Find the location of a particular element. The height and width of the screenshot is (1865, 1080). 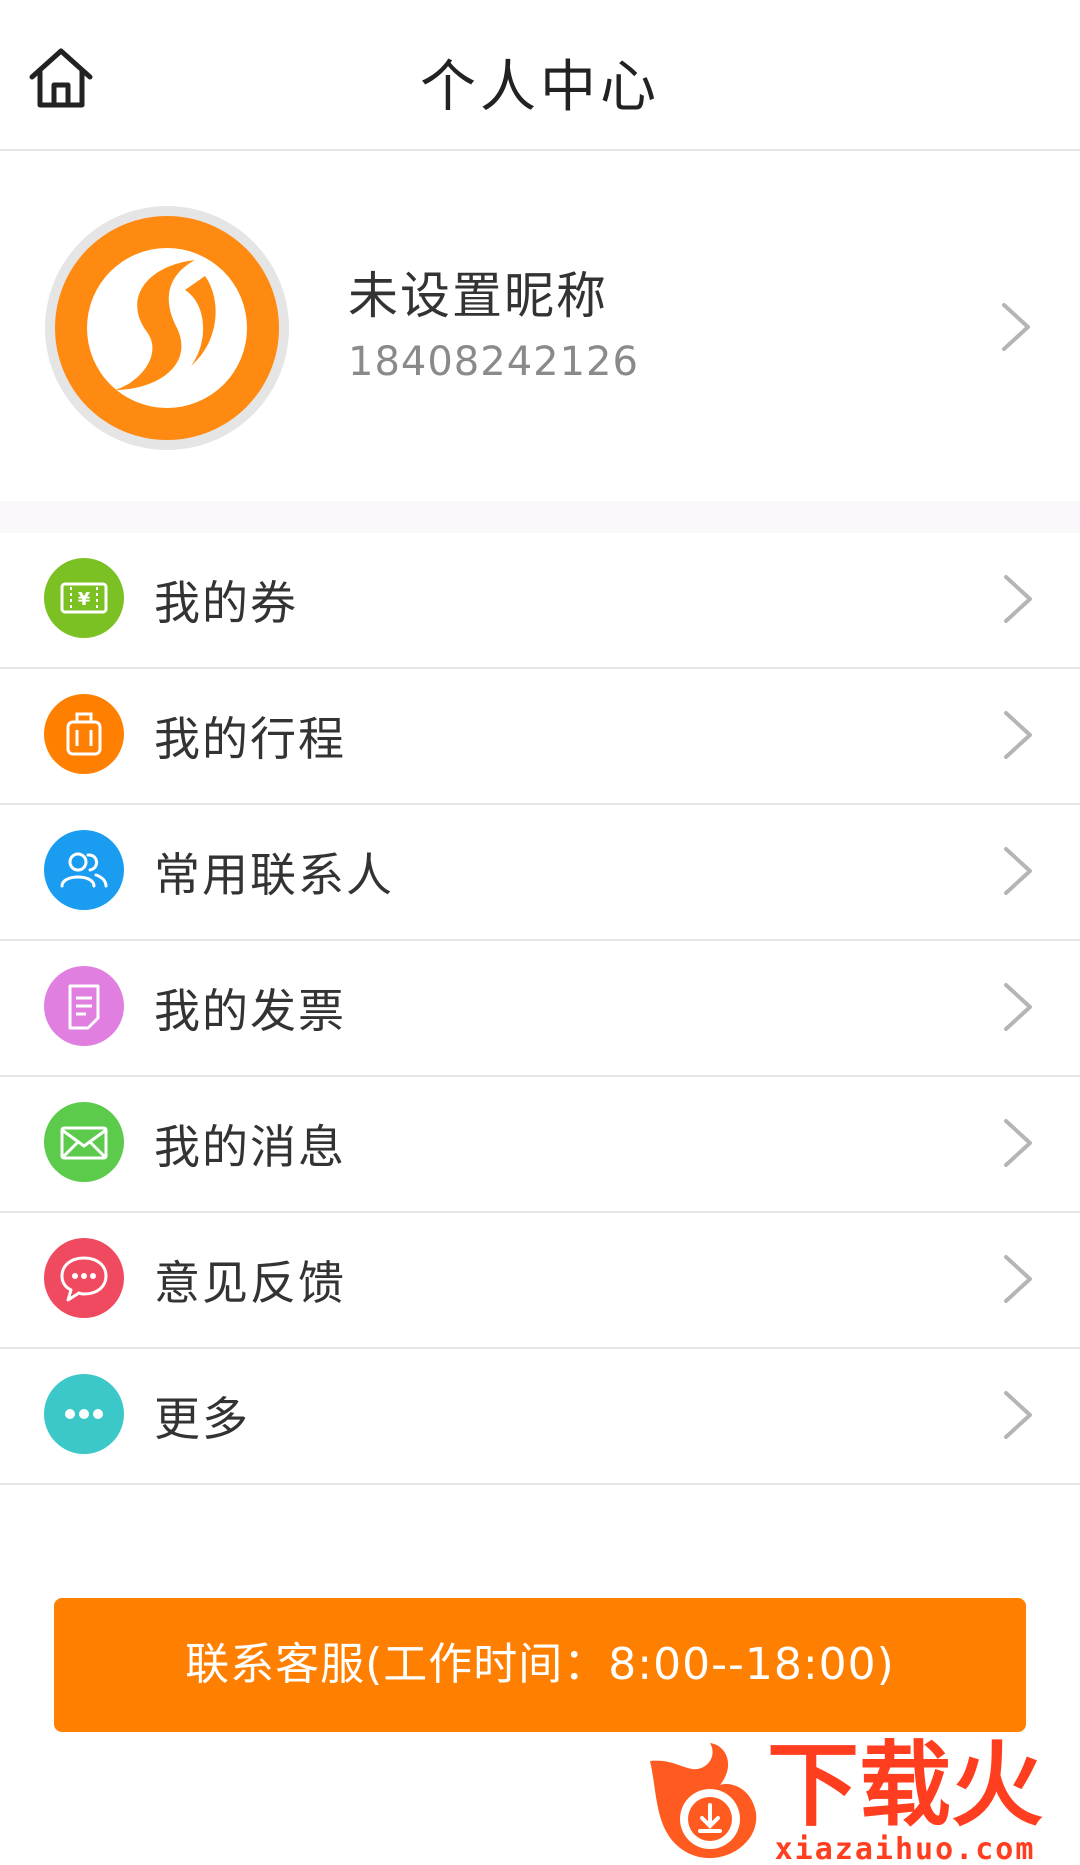

invoice-icon is located at coordinates (84, 1006).